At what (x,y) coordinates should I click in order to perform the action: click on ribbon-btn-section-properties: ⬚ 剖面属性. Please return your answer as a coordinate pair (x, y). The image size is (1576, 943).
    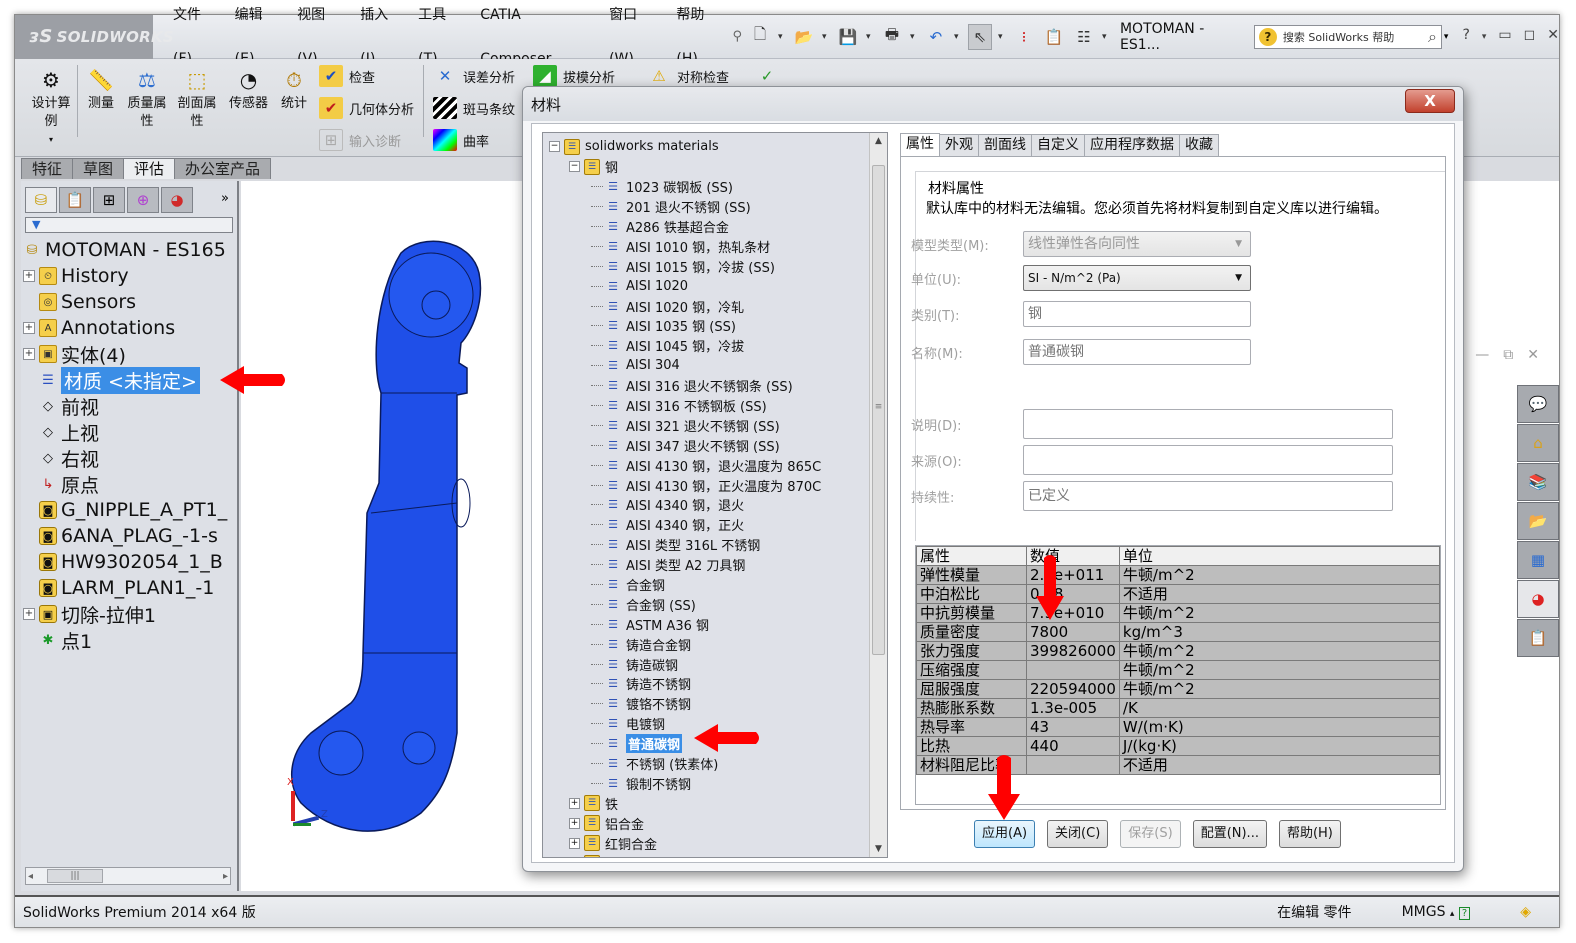
    Looking at the image, I should click on (197, 99).